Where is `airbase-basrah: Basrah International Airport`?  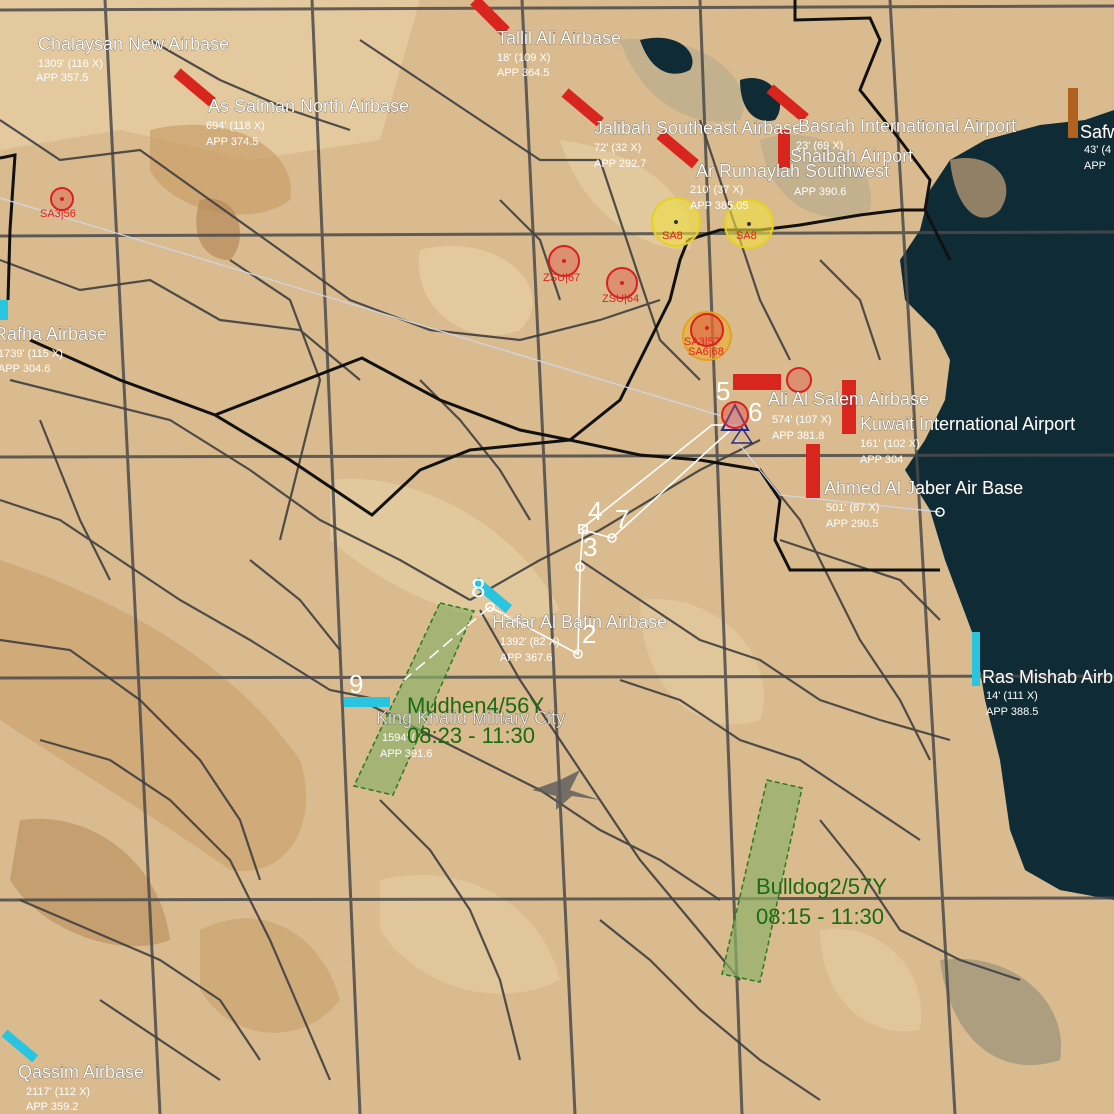
airbase-basrah: Basrah International Airport is located at coordinates (907, 126).